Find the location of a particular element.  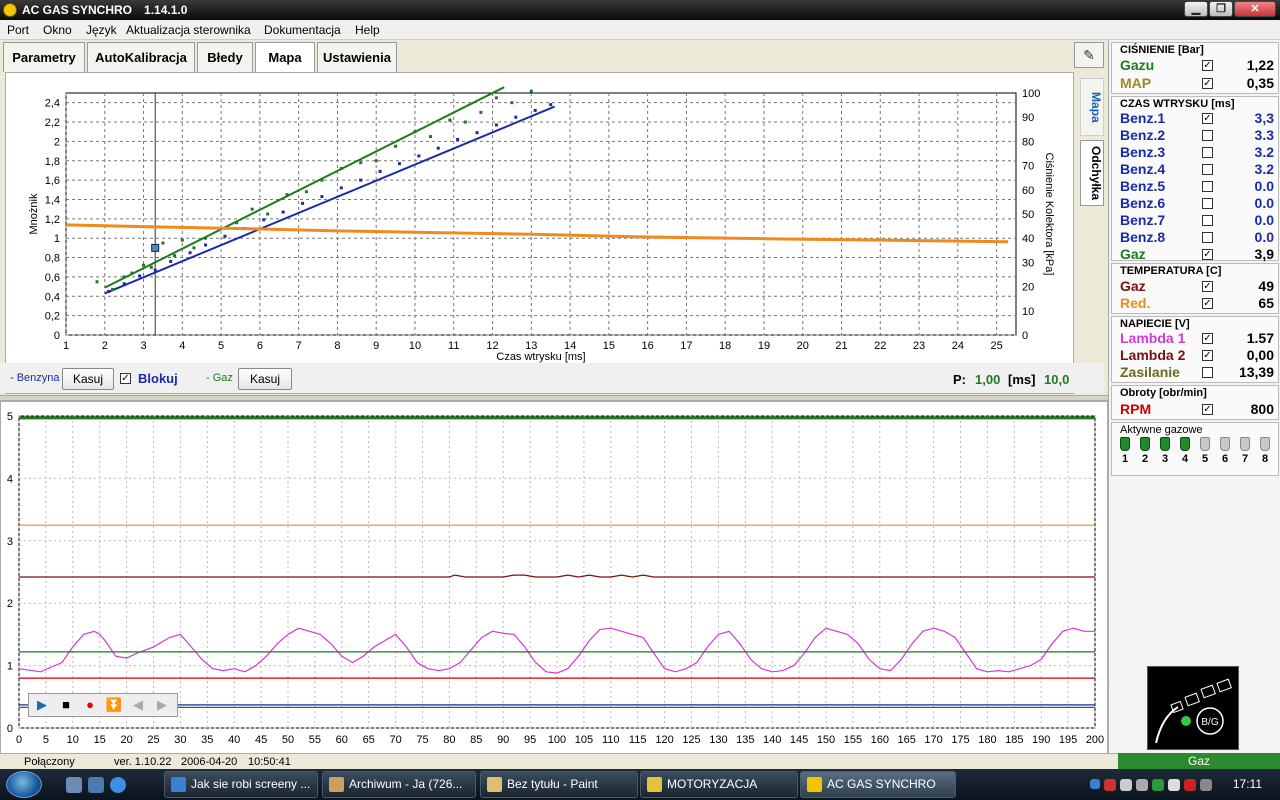

taskbar-button: MOTORYZACJA is located at coordinates (719, 784).